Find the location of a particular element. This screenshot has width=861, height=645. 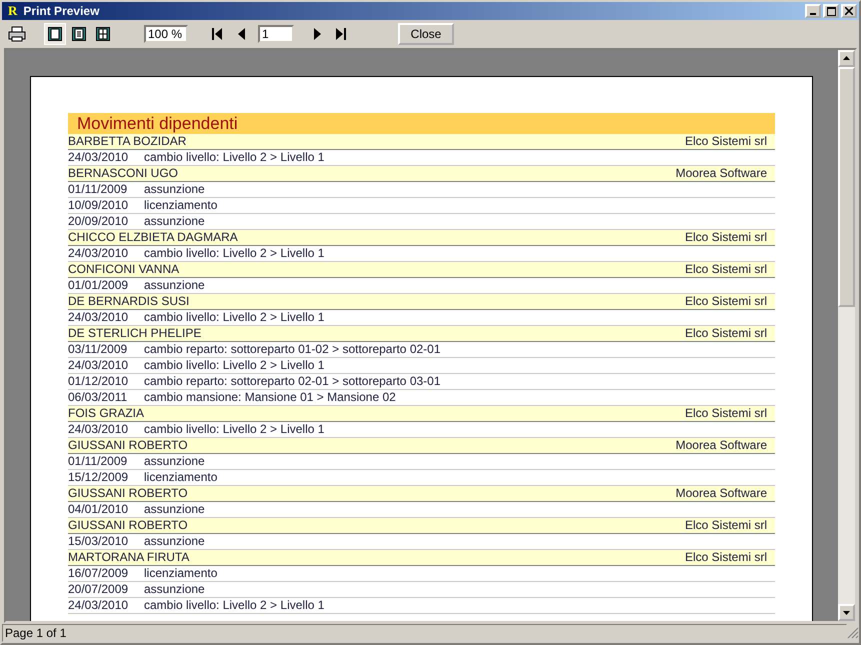

close-icon is located at coordinates (849, 11).